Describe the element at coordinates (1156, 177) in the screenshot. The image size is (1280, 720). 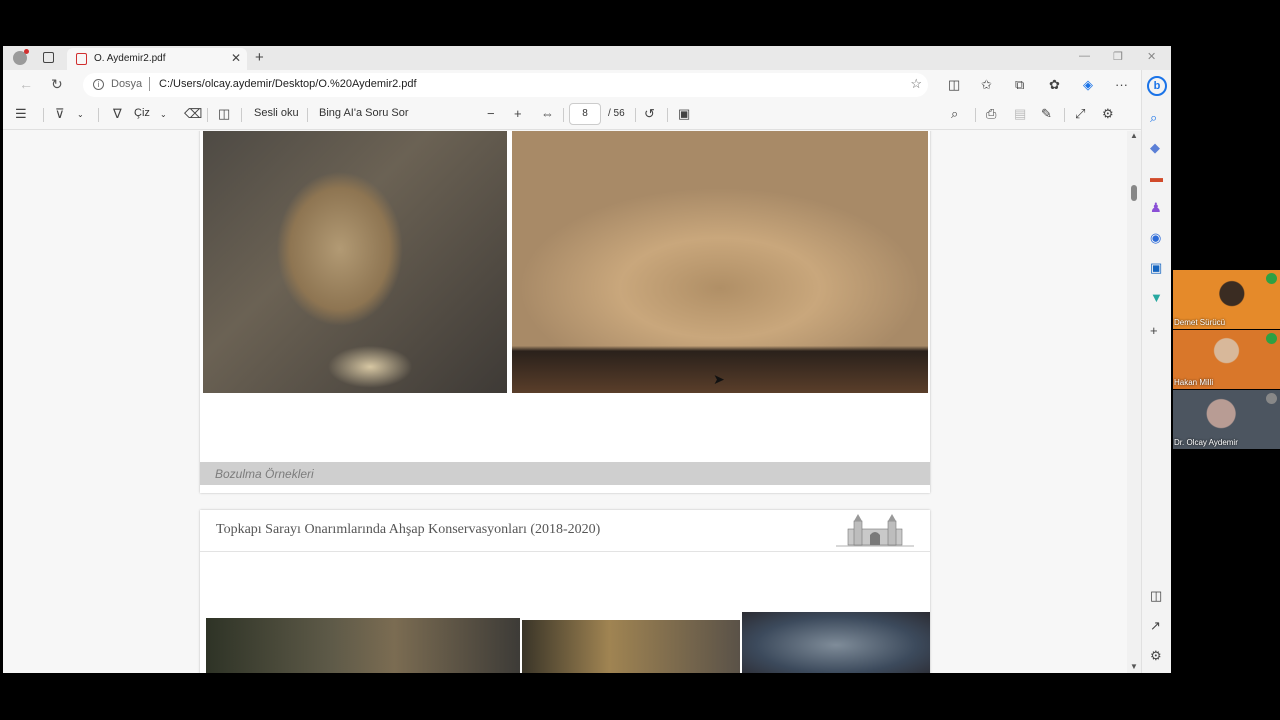
I see `tools-icon: ▬` at that location.